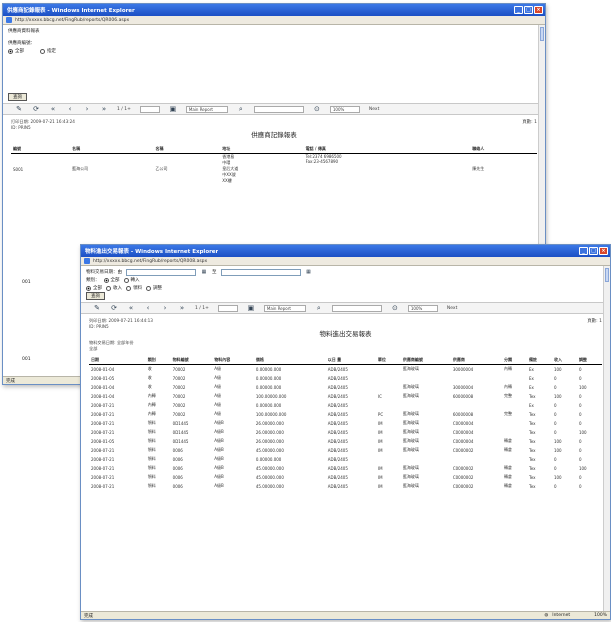  I want to click on table-cell: 100, so click(557, 450).